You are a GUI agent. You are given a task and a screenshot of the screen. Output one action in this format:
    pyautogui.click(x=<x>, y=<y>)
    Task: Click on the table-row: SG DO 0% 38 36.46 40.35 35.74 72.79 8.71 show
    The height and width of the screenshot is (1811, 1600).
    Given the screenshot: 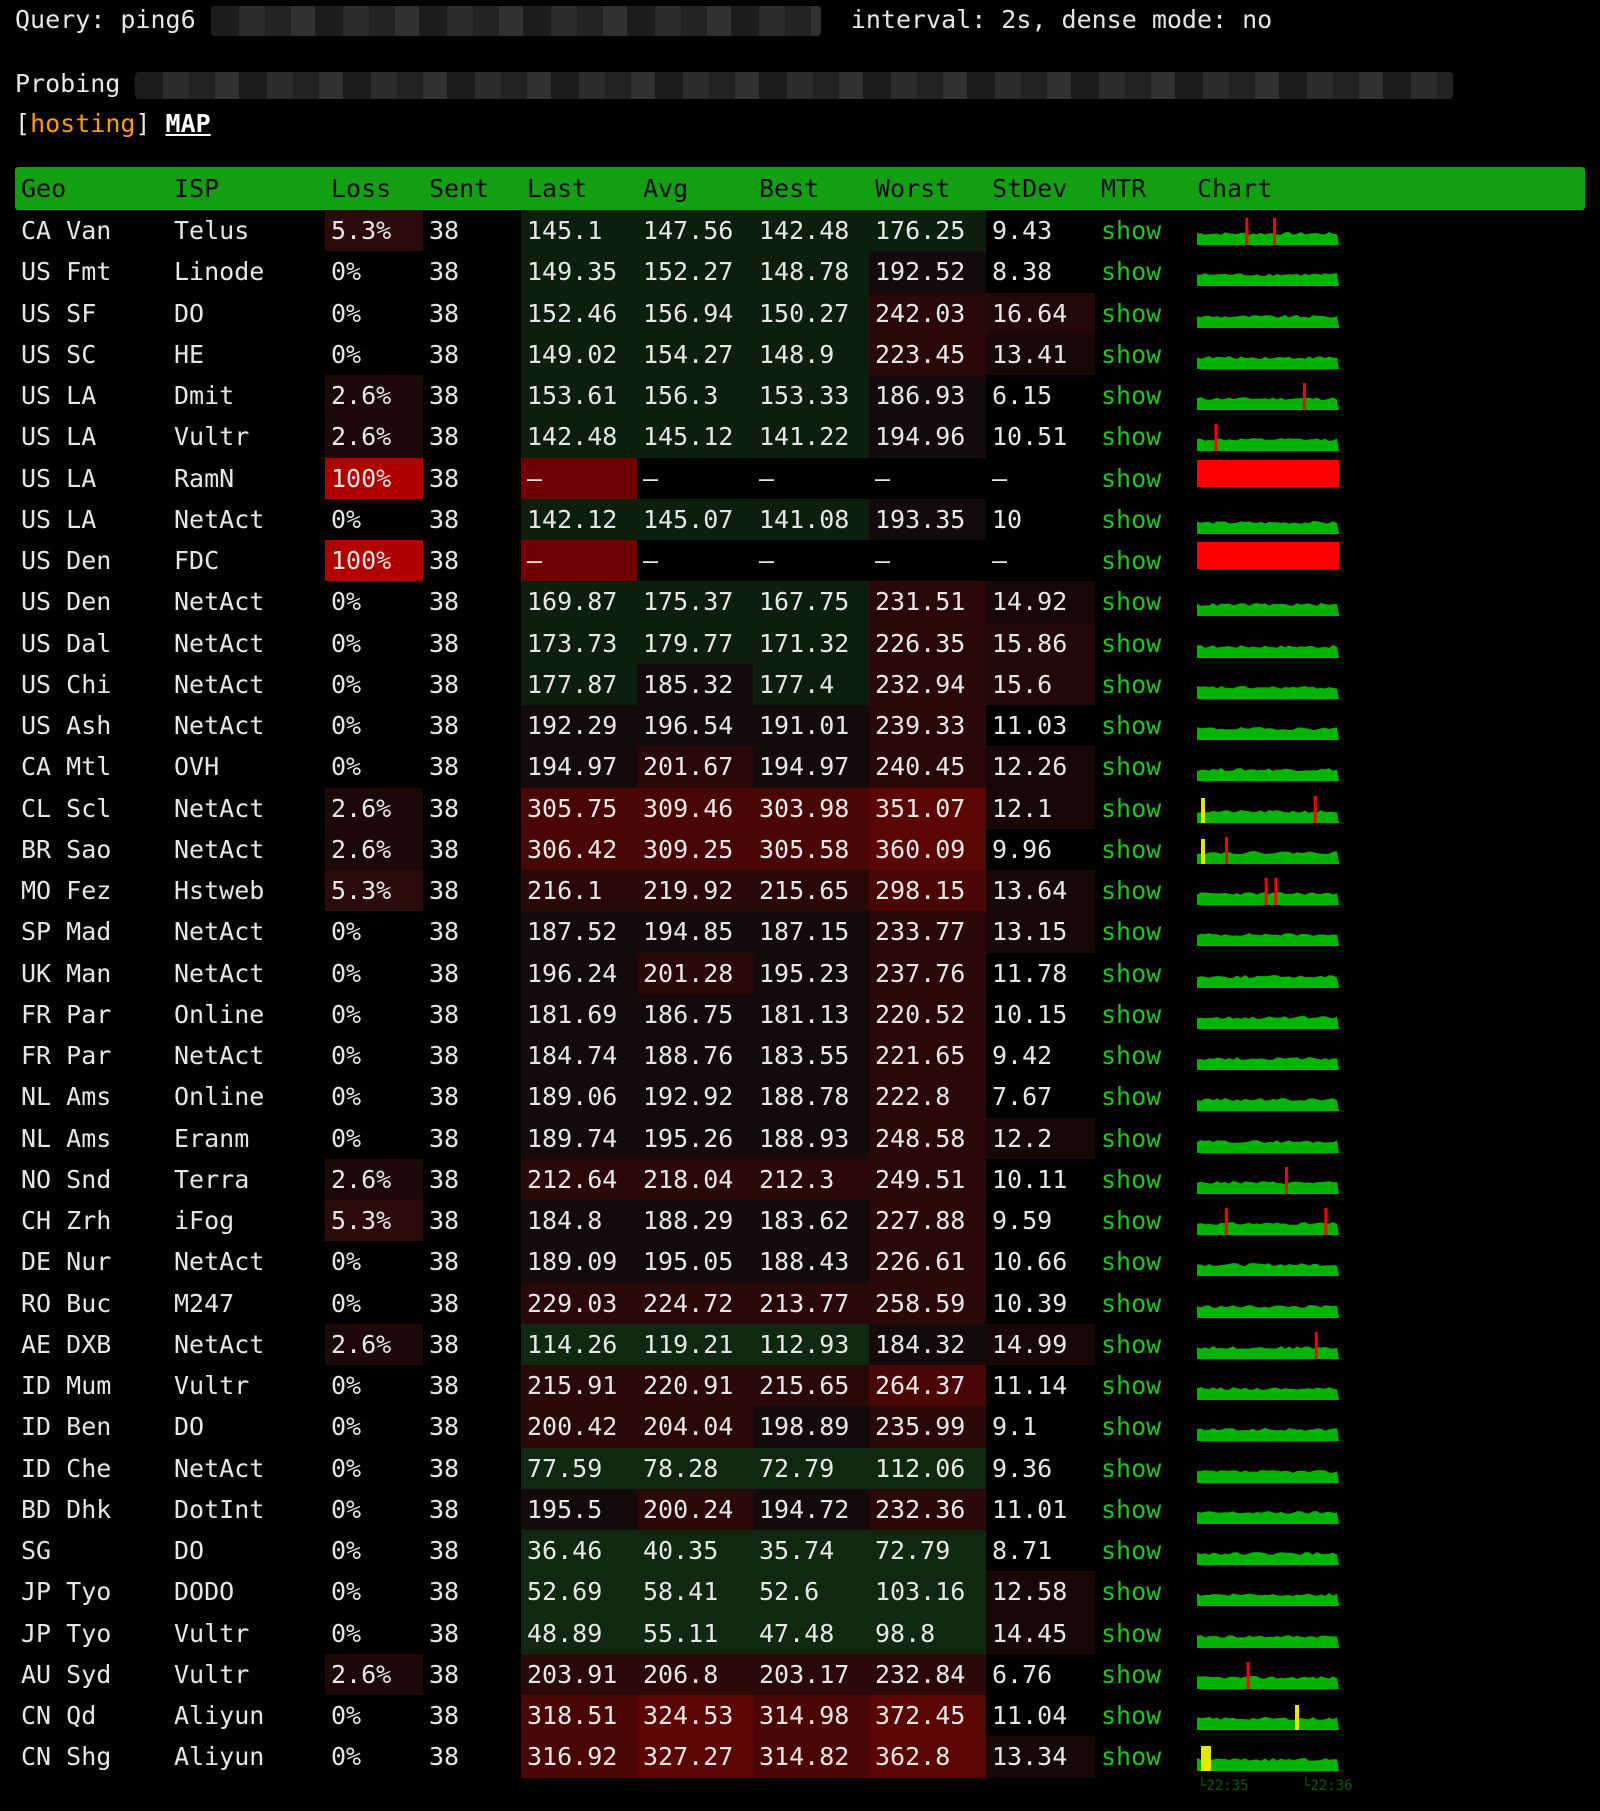 What is the action you would take?
    pyautogui.click(x=800, y=1551)
    